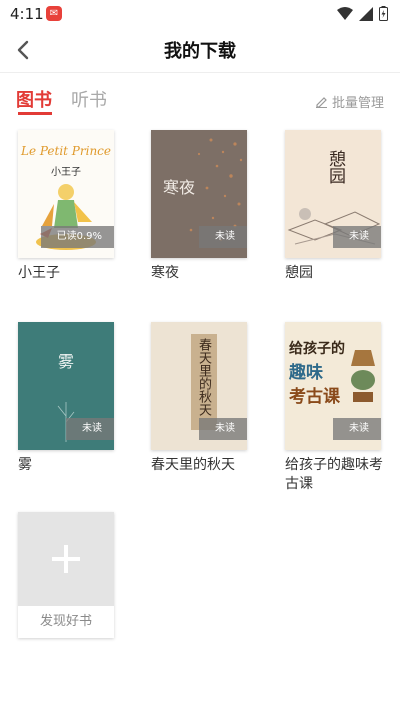 This screenshot has width=400, height=710. What do you see at coordinates (179, 187) in the screenshot?
I see `cover-title: 寒夜` at bounding box center [179, 187].